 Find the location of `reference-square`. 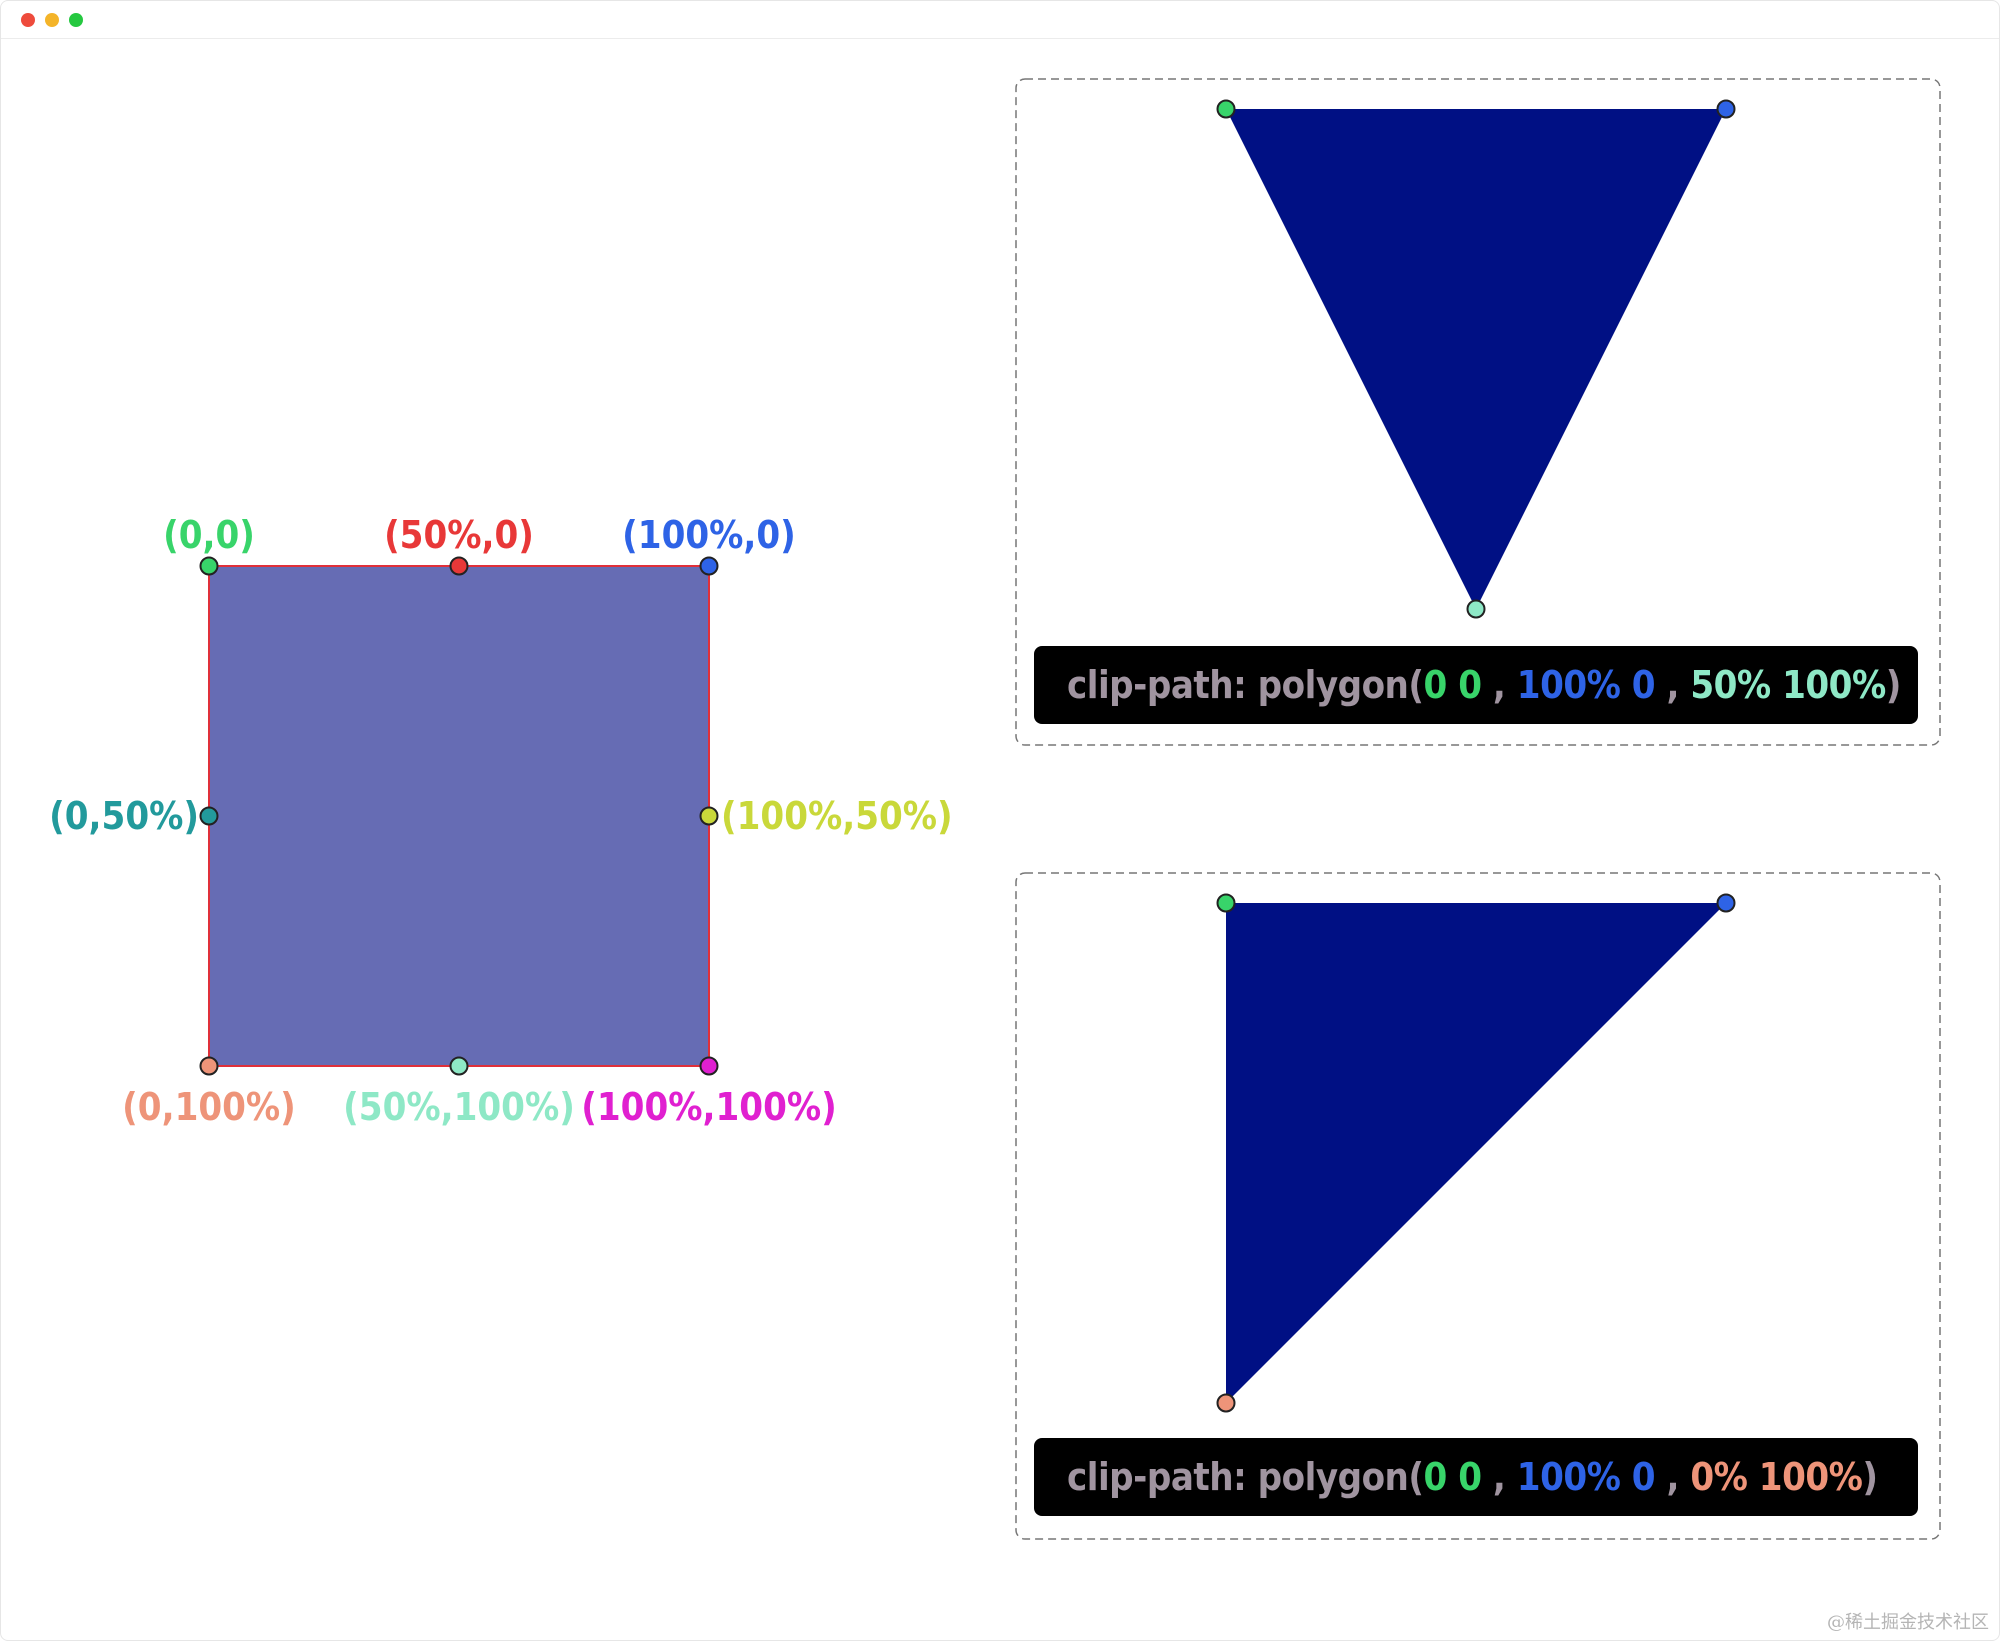

reference-square is located at coordinates (459, 816).